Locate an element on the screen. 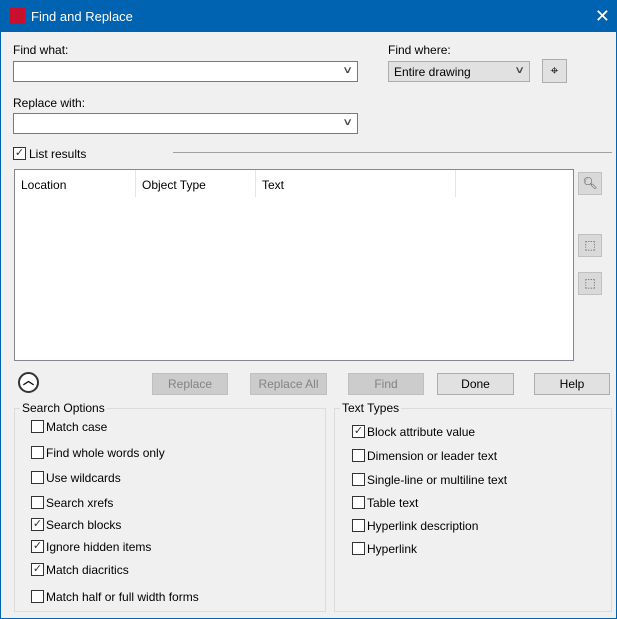 The width and height of the screenshot is (617, 619). selection-set-highlighted-icon: ⬚ is located at coordinates (590, 283).